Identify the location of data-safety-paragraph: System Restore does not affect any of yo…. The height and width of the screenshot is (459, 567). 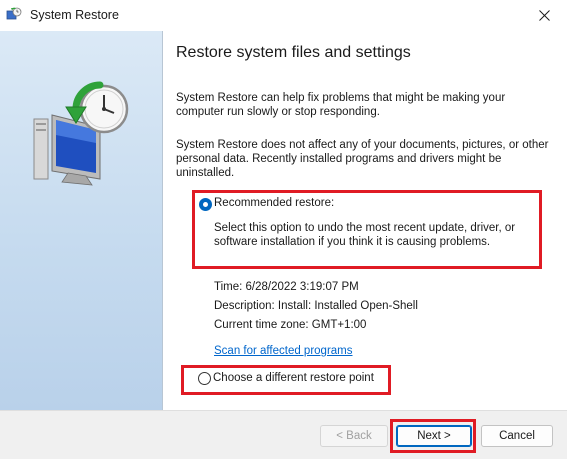
(362, 159).